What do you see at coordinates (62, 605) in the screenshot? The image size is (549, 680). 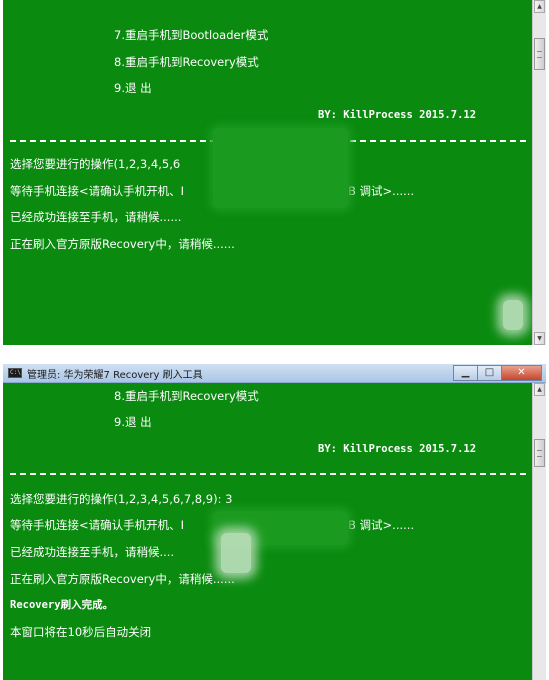 I see `flash-complete-status: Recovery刷入完成。` at bounding box center [62, 605].